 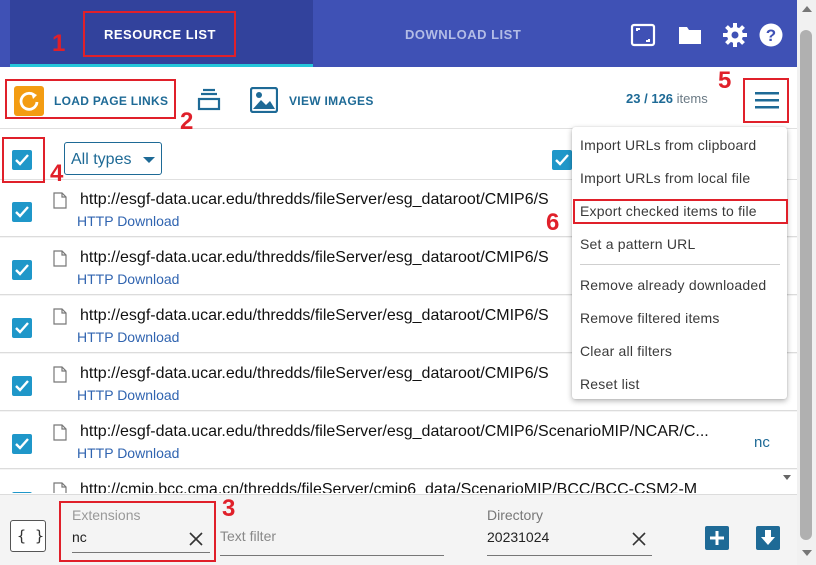 I want to click on help-icon: ?, so click(x=771, y=35).